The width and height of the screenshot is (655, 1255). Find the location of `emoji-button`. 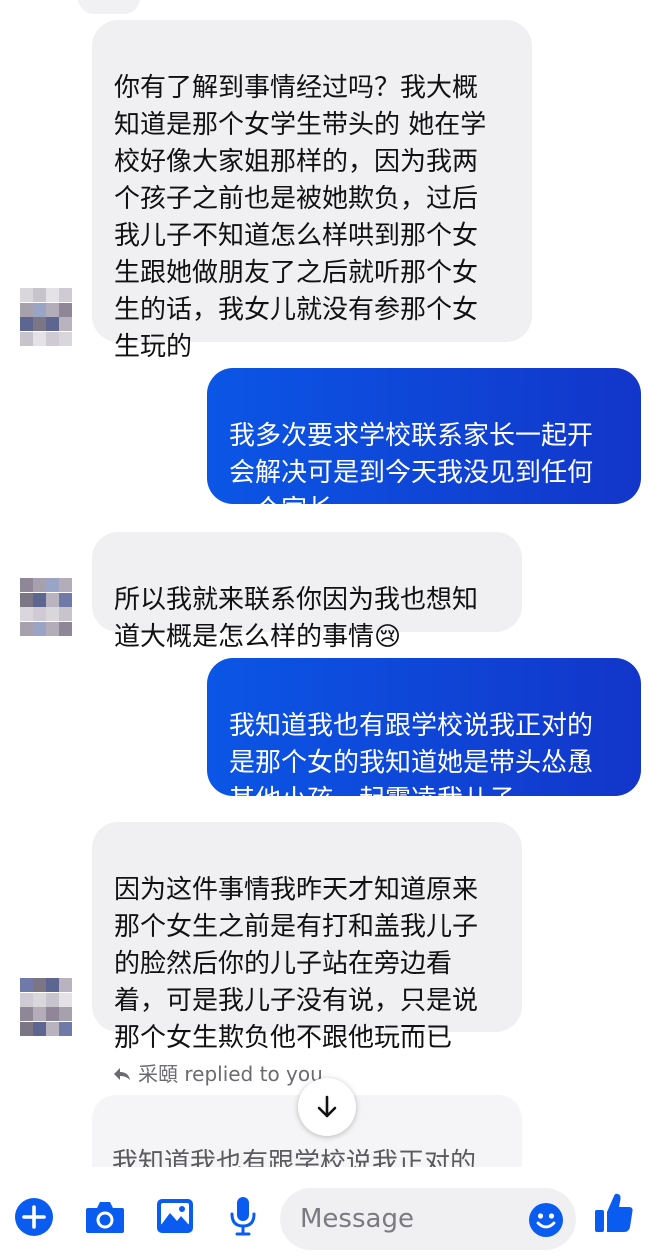

emoji-button is located at coordinates (546, 1220).